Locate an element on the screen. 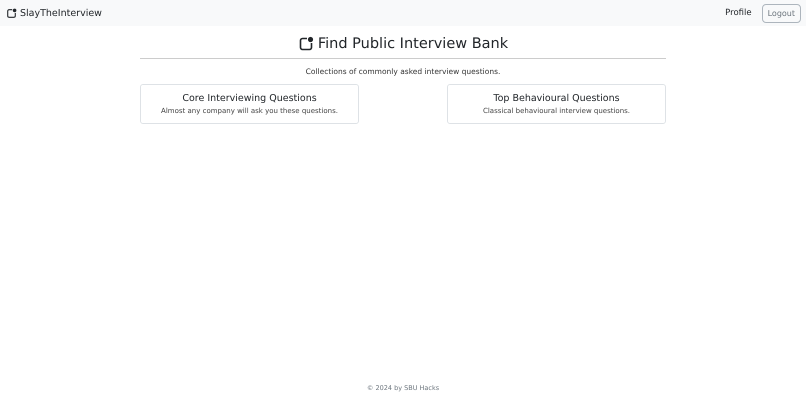  profile-link: Profile is located at coordinates (738, 13).